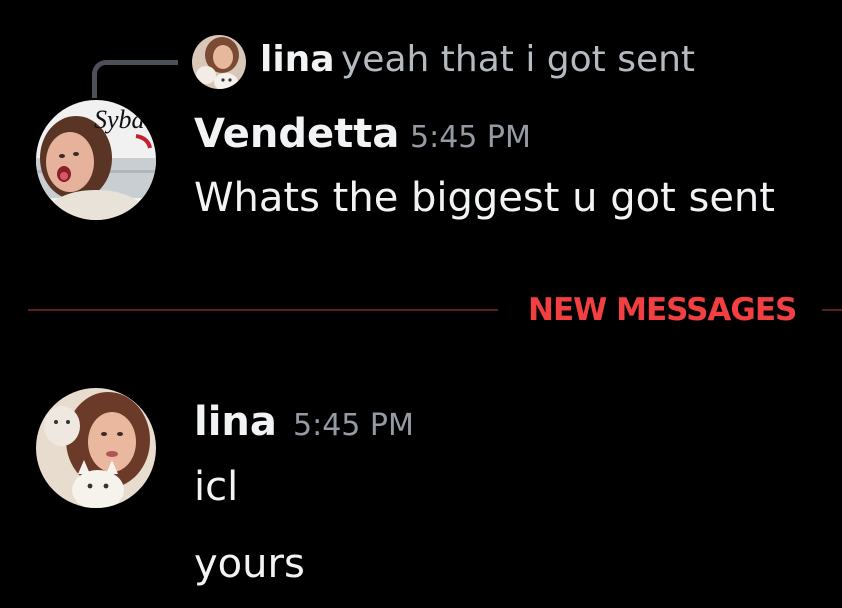 This screenshot has width=842, height=608. What do you see at coordinates (297, 60) in the screenshot?
I see `reply-author: lina` at bounding box center [297, 60].